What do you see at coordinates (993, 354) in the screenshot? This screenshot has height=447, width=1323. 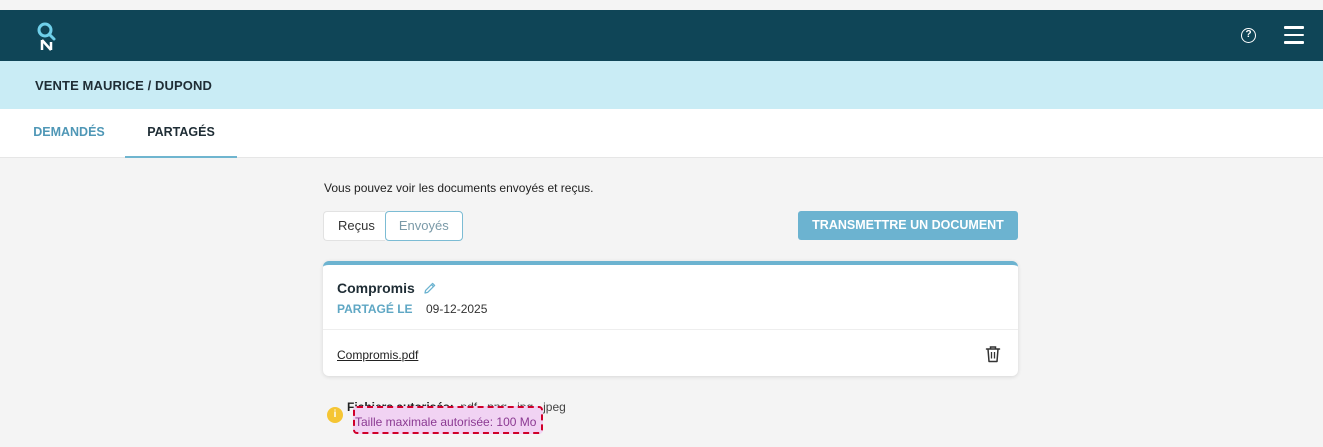 I see `trash-icon` at bounding box center [993, 354].